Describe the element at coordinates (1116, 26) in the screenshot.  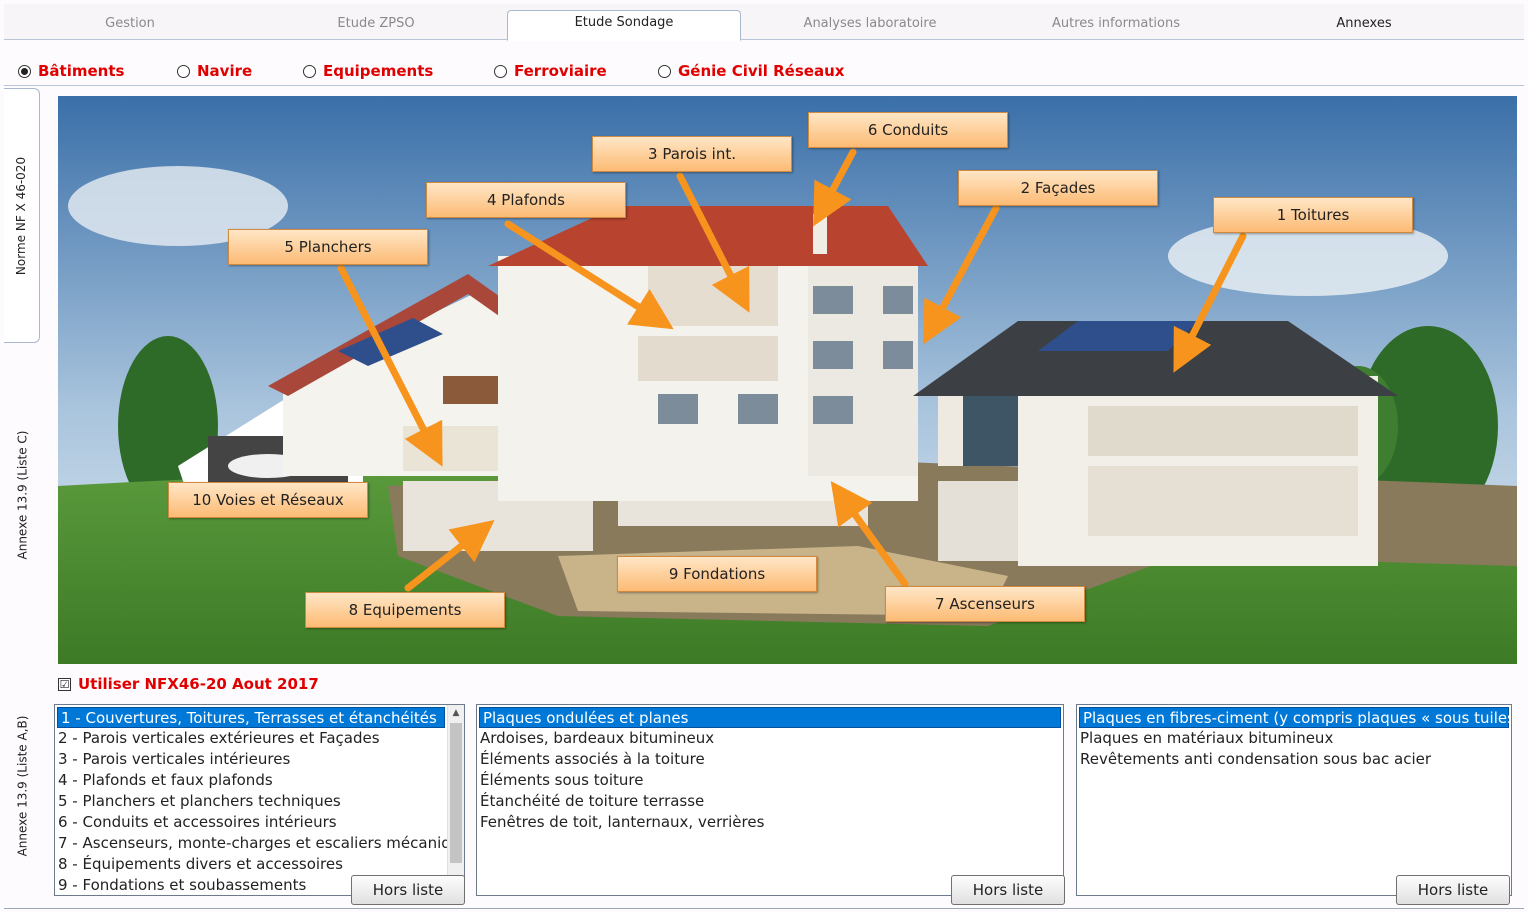
I see `tab-autres-informations: Autres informations` at that location.